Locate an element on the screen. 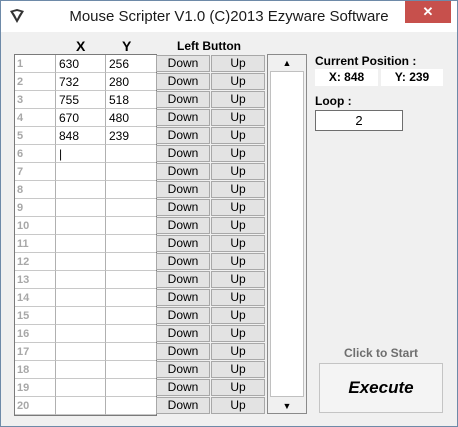 The image size is (458, 427). table-row: 2 732 280 is located at coordinates (85, 82).